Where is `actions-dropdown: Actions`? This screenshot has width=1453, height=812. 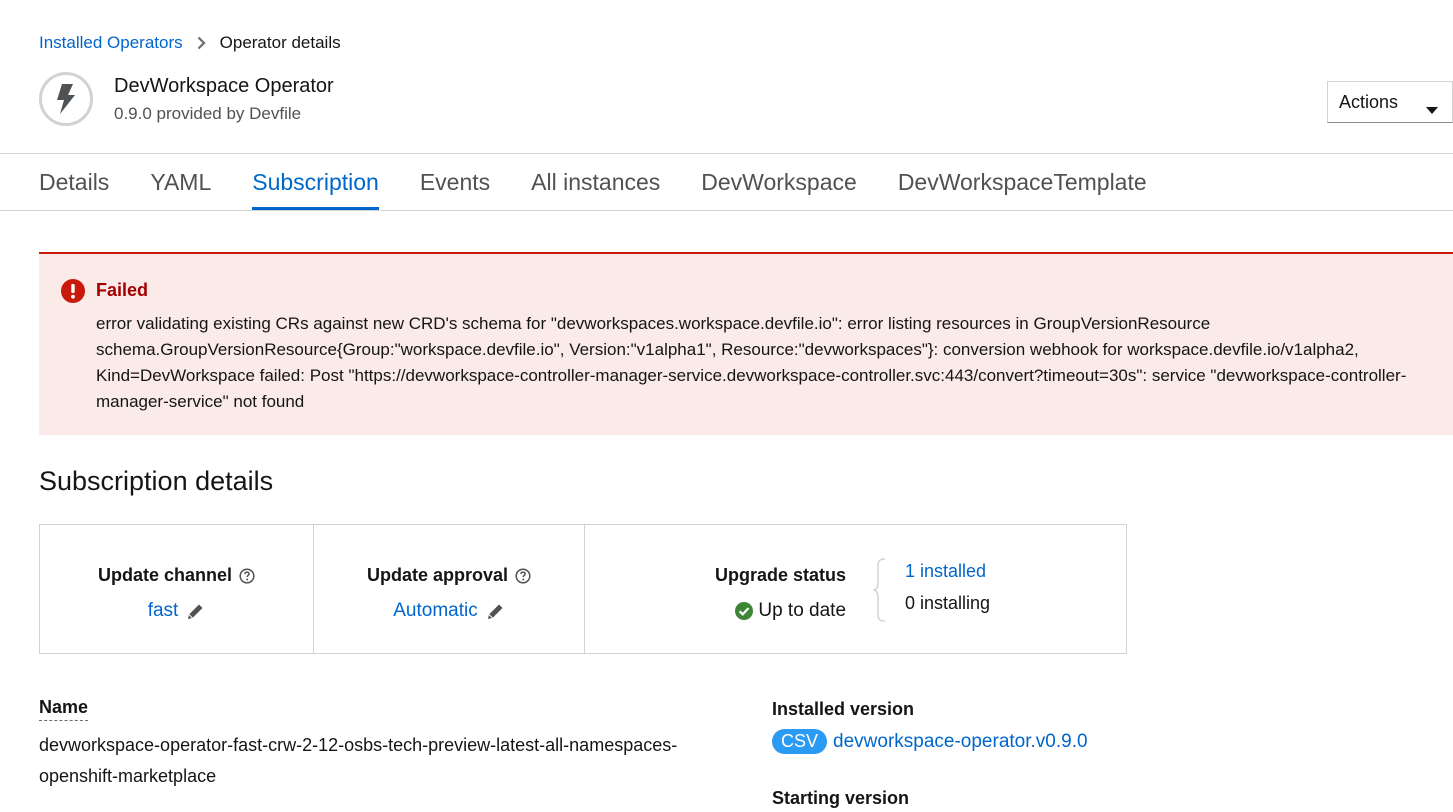 actions-dropdown: Actions is located at coordinates (1390, 102).